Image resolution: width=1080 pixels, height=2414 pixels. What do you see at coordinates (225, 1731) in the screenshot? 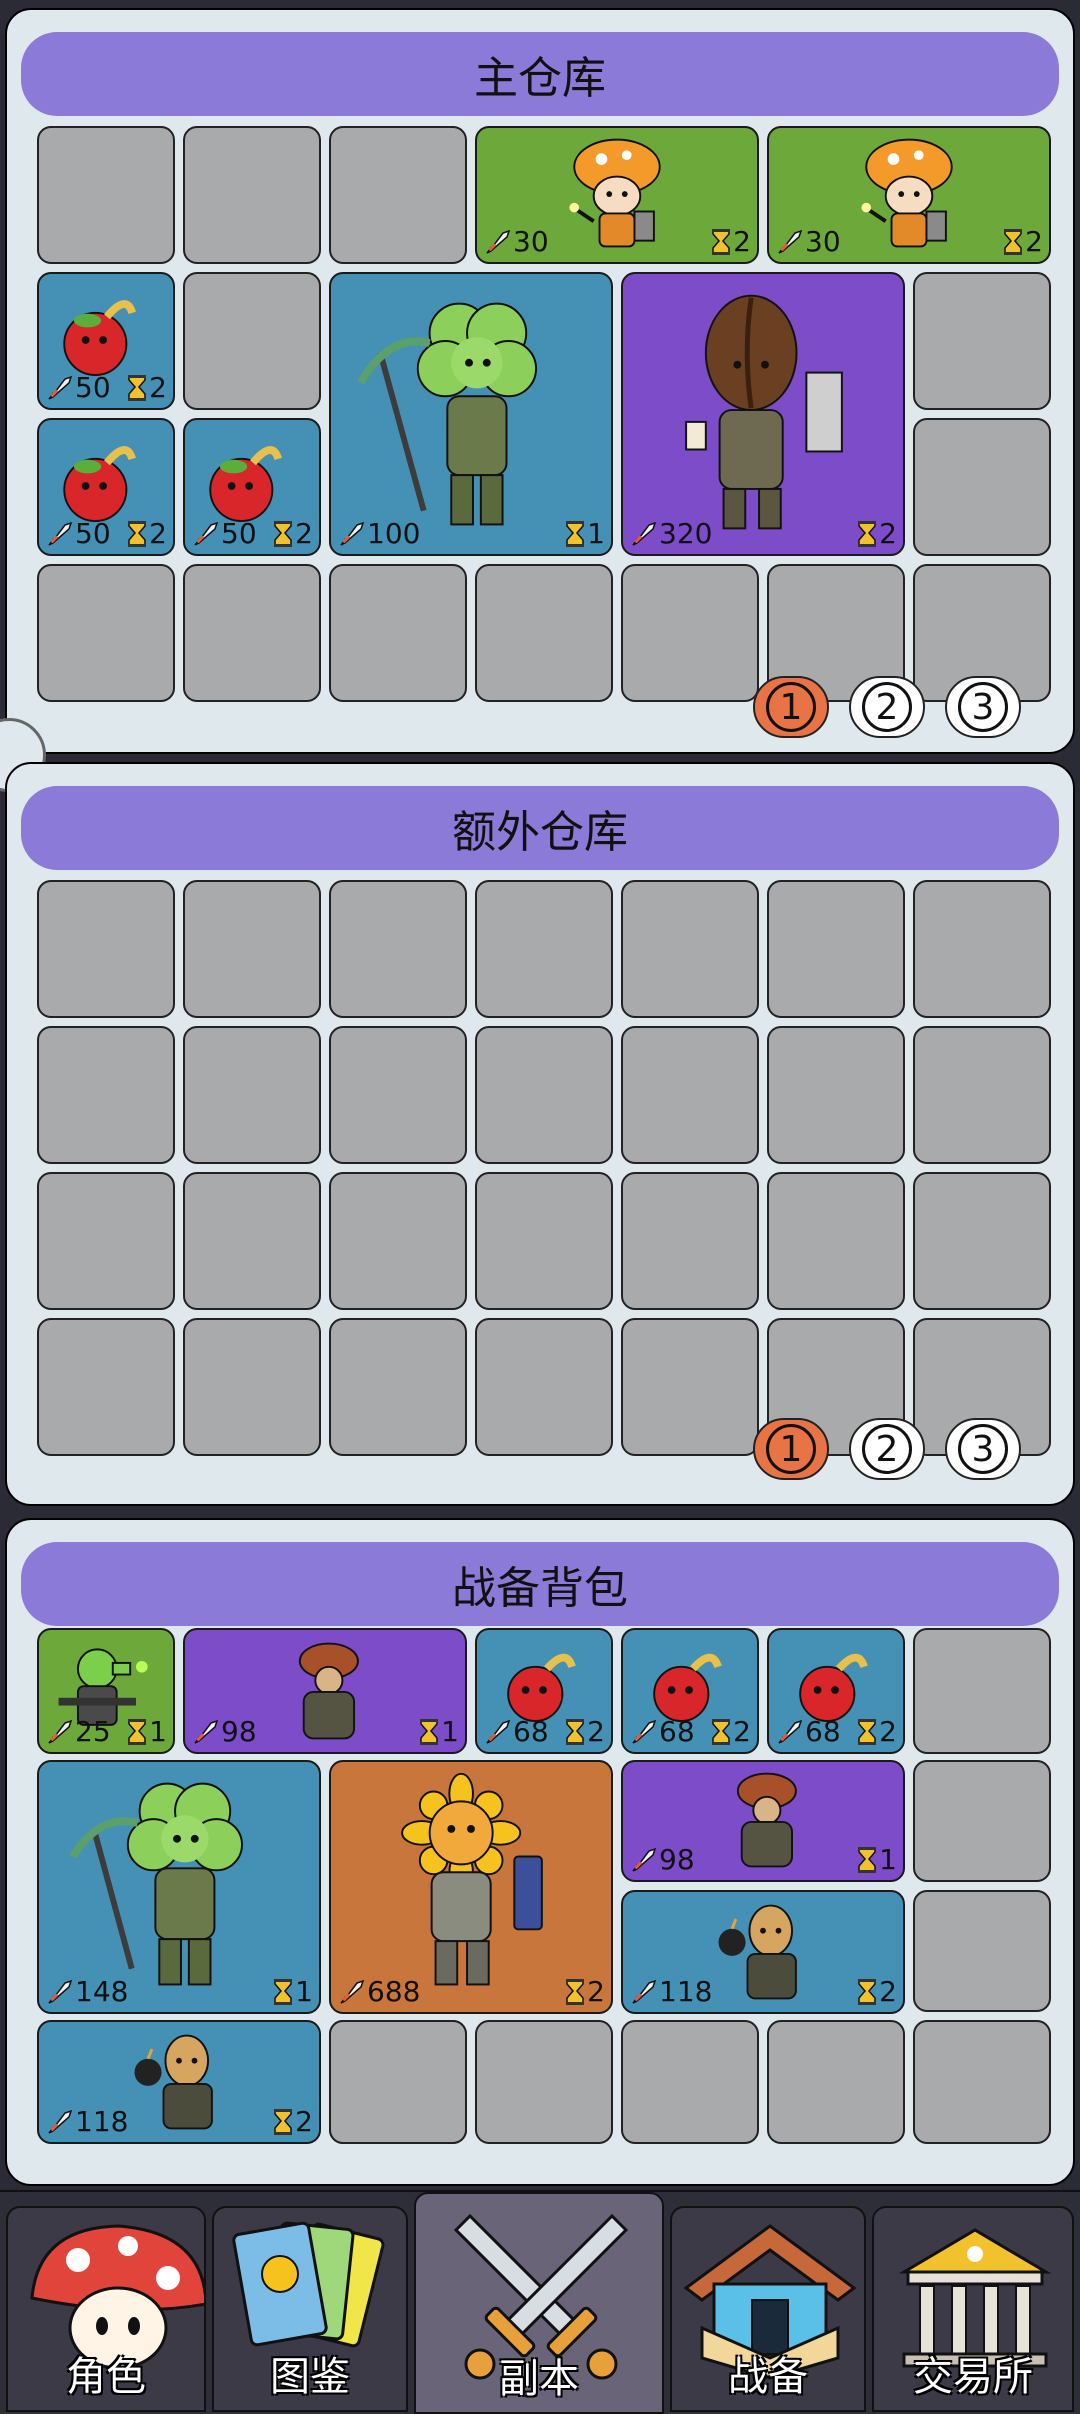
I see `attack-stat: 98` at bounding box center [225, 1731].